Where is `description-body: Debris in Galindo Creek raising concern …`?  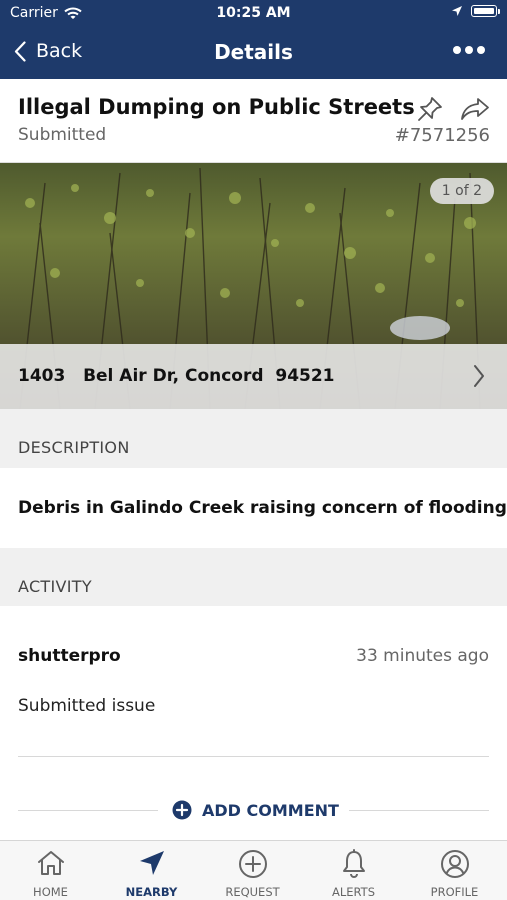 description-body: Debris in Galindo Creek raising concern … is located at coordinates (253, 508).